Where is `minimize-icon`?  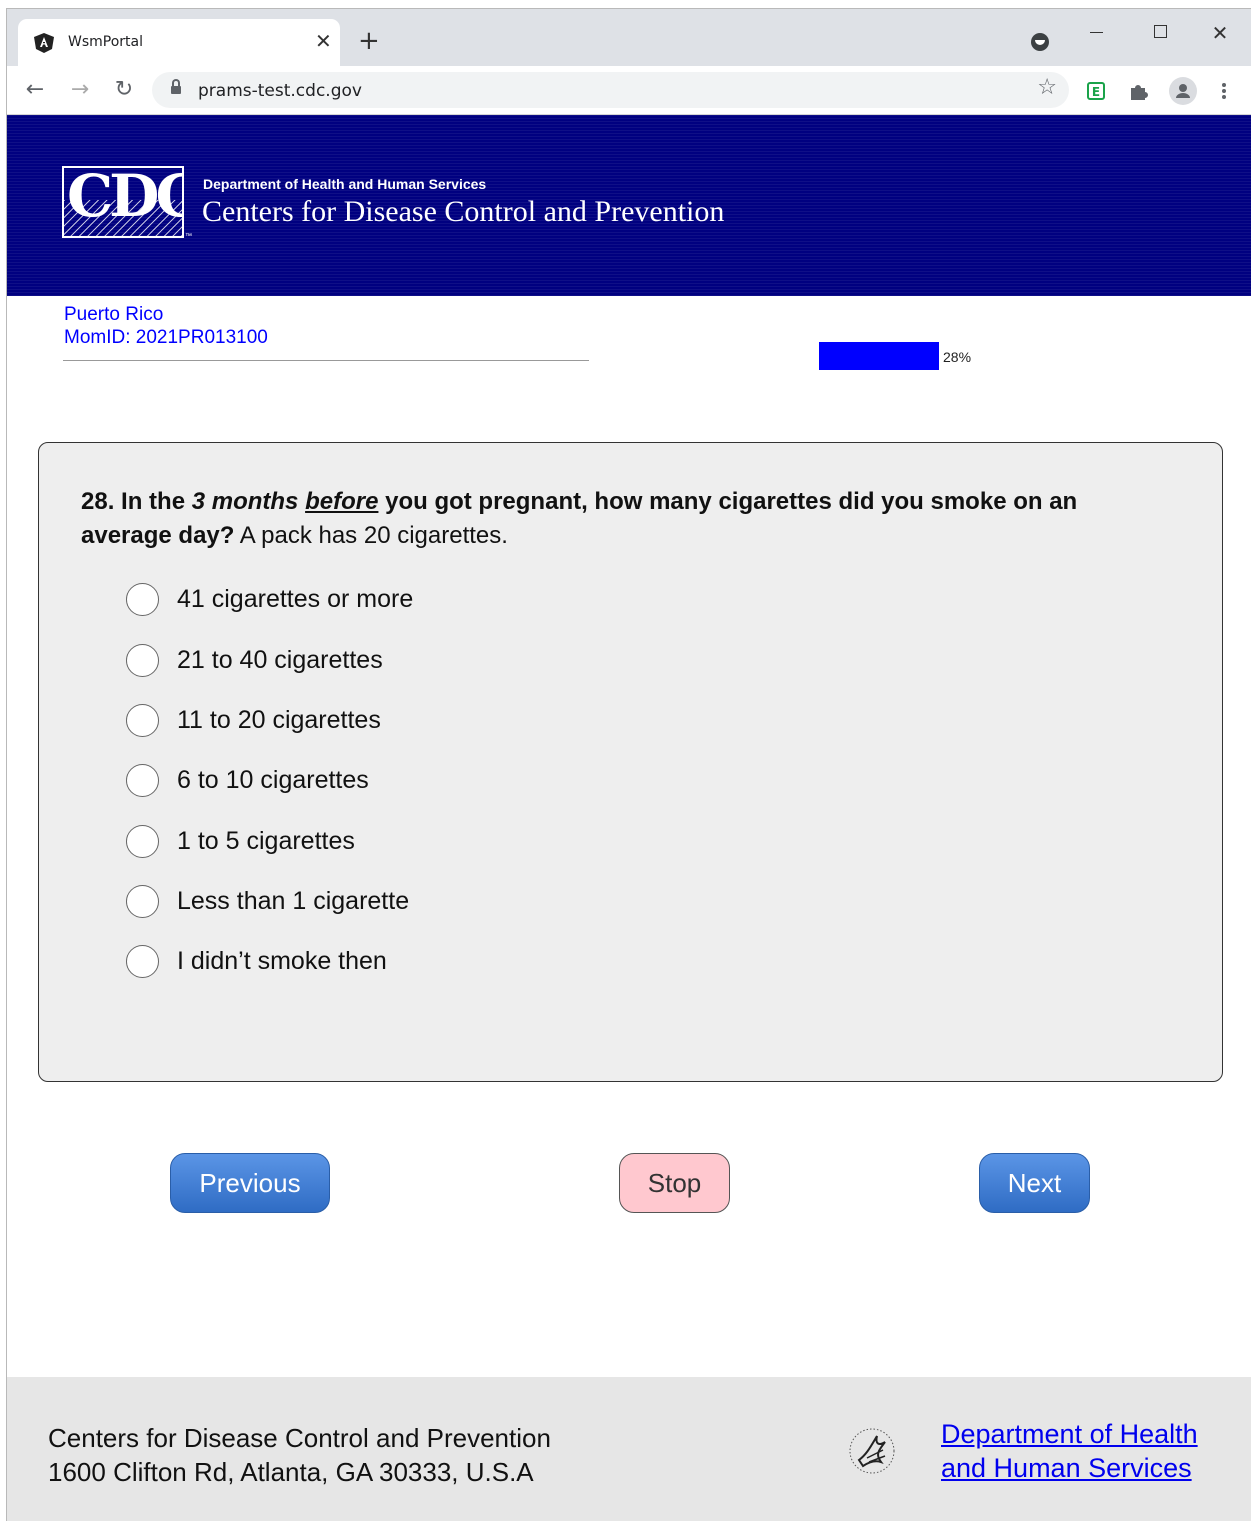
minimize-icon is located at coordinates (1096, 33).